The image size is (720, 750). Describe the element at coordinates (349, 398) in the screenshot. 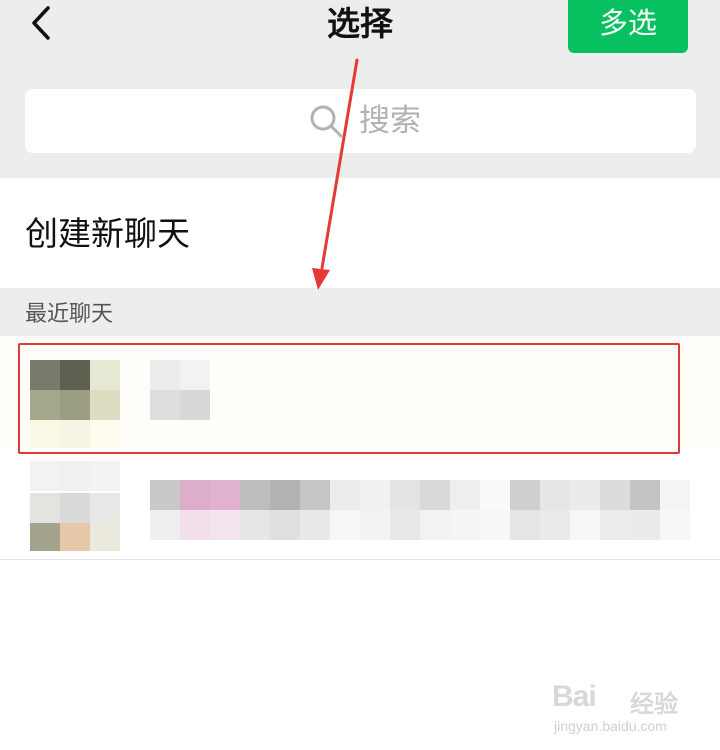

I see `highlight-box` at that location.